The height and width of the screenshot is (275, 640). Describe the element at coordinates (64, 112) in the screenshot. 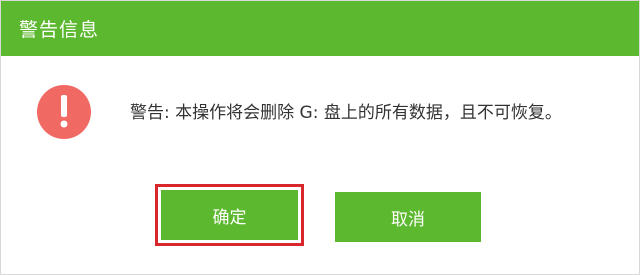

I see `exclamation-icon` at that location.